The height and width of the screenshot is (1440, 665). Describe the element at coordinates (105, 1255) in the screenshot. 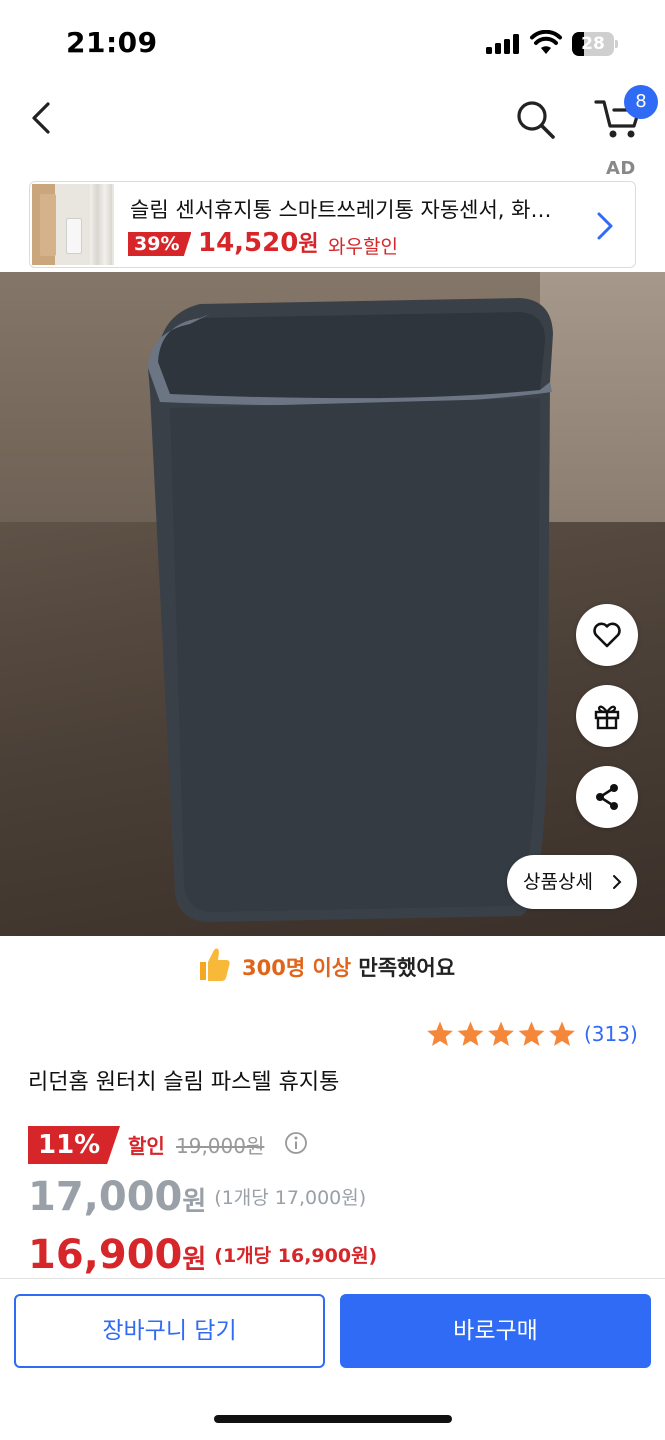

I see `sale-price-amount: 16,900` at that location.